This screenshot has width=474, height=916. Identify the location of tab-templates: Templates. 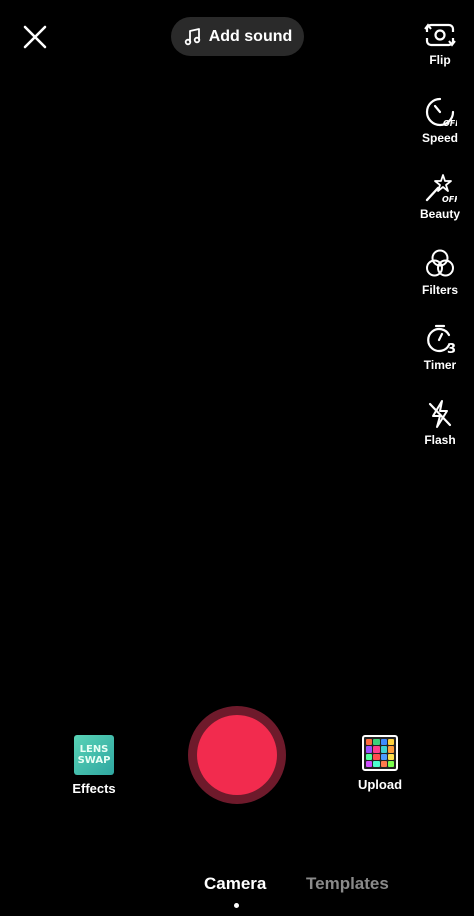
(347, 884).